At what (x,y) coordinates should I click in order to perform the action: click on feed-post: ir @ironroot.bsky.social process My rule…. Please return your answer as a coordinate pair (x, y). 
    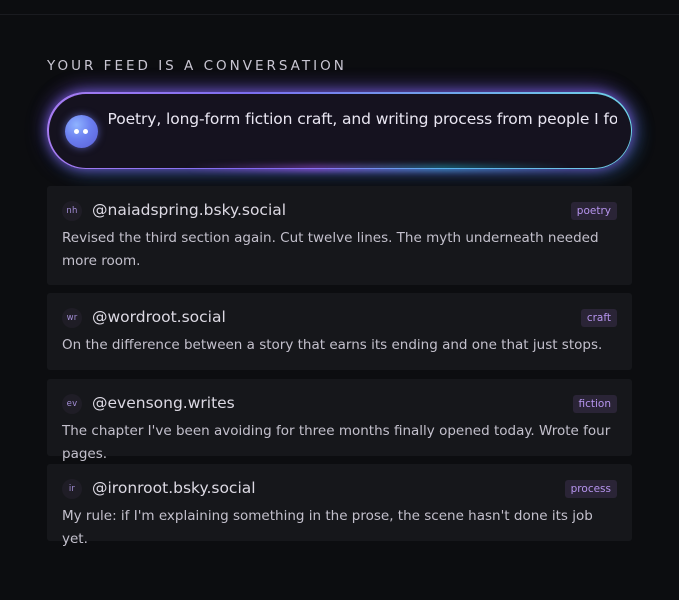
    Looking at the image, I should click on (339, 505).